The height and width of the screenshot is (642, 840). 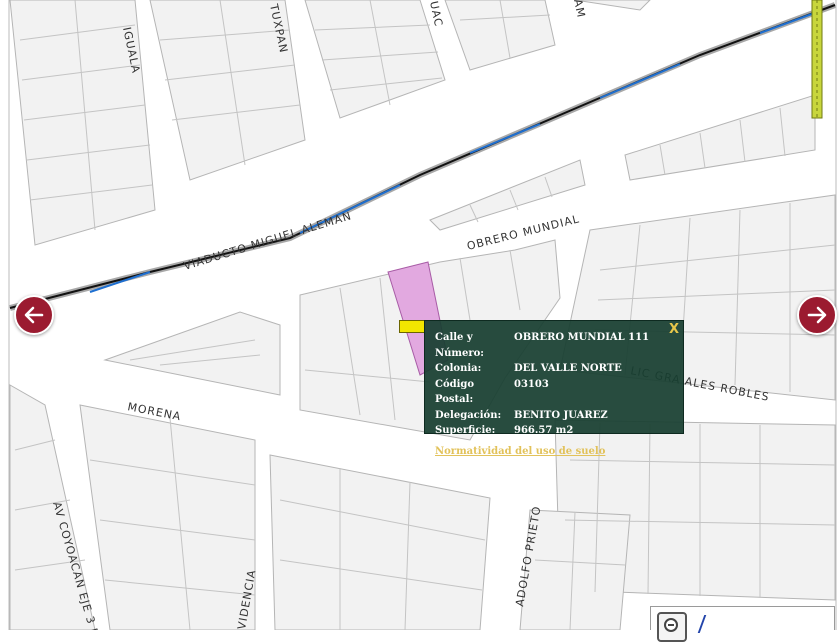 I want to click on info-value: DEL VALLE NORTE, so click(x=568, y=368).